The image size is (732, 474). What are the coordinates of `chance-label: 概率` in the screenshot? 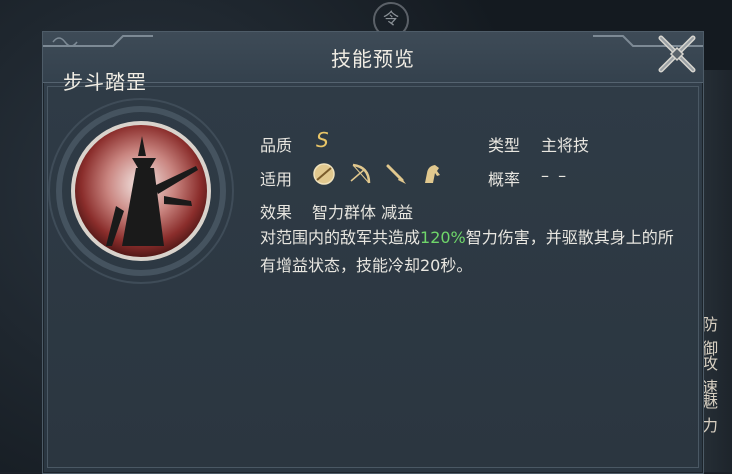 It's located at (504, 179).